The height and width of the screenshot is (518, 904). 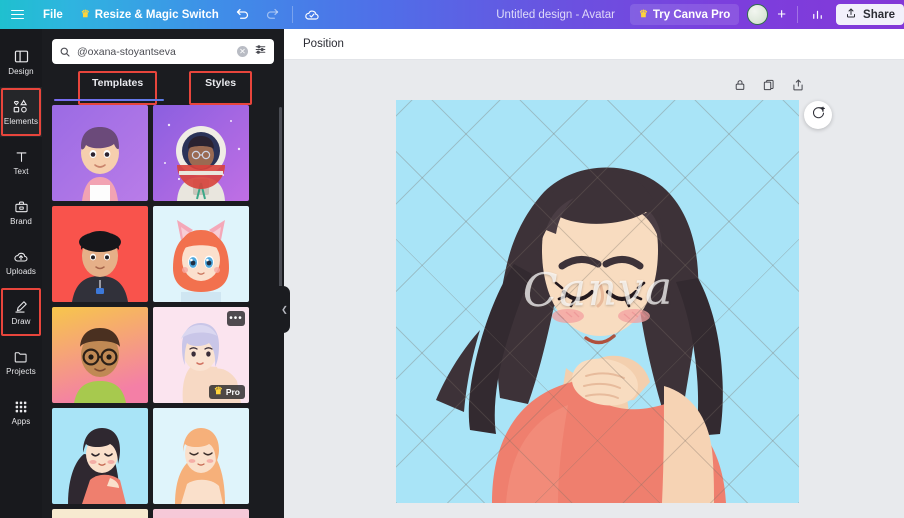 I want to click on magic-refresh-icon, so click(x=818, y=115).